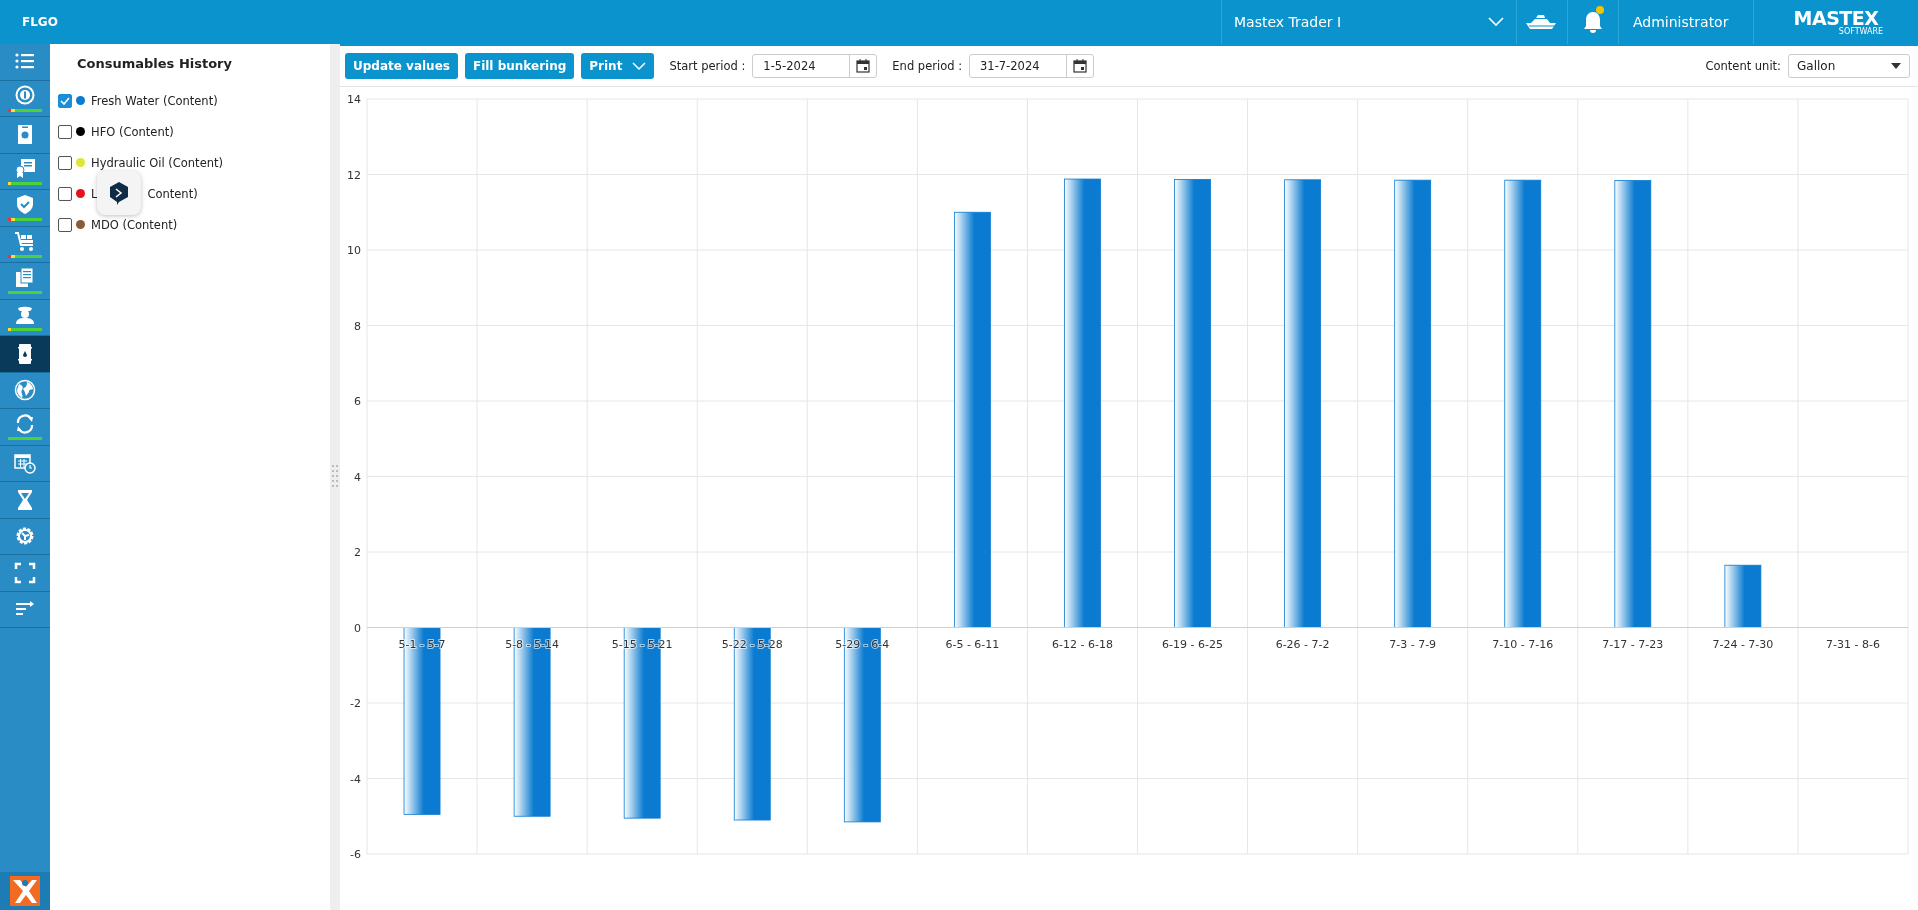 The height and width of the screenshot is (910, 1918). I want to click on field-label: Content unit:, so click(1743, 66).